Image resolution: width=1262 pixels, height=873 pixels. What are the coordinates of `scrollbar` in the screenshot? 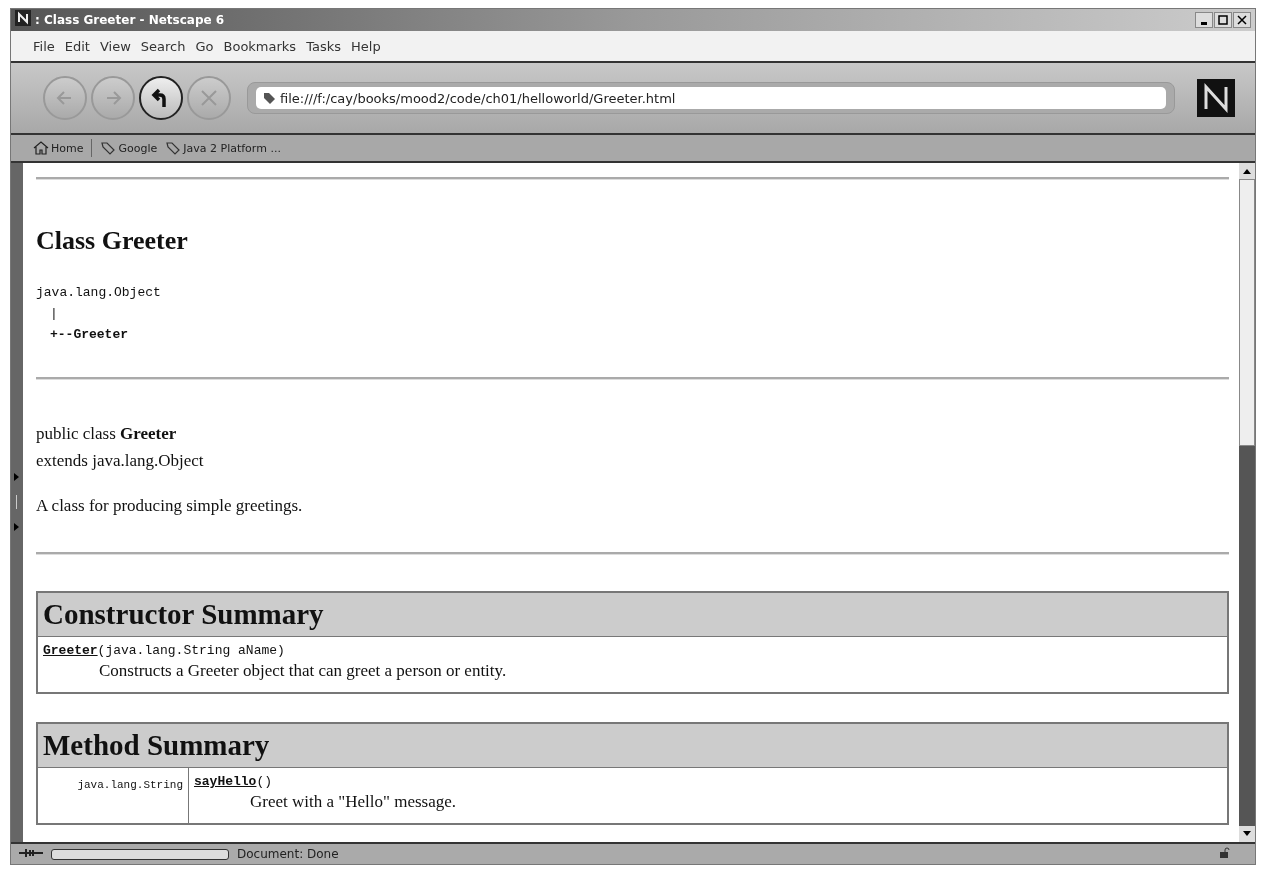 It's located at (1247, 502).